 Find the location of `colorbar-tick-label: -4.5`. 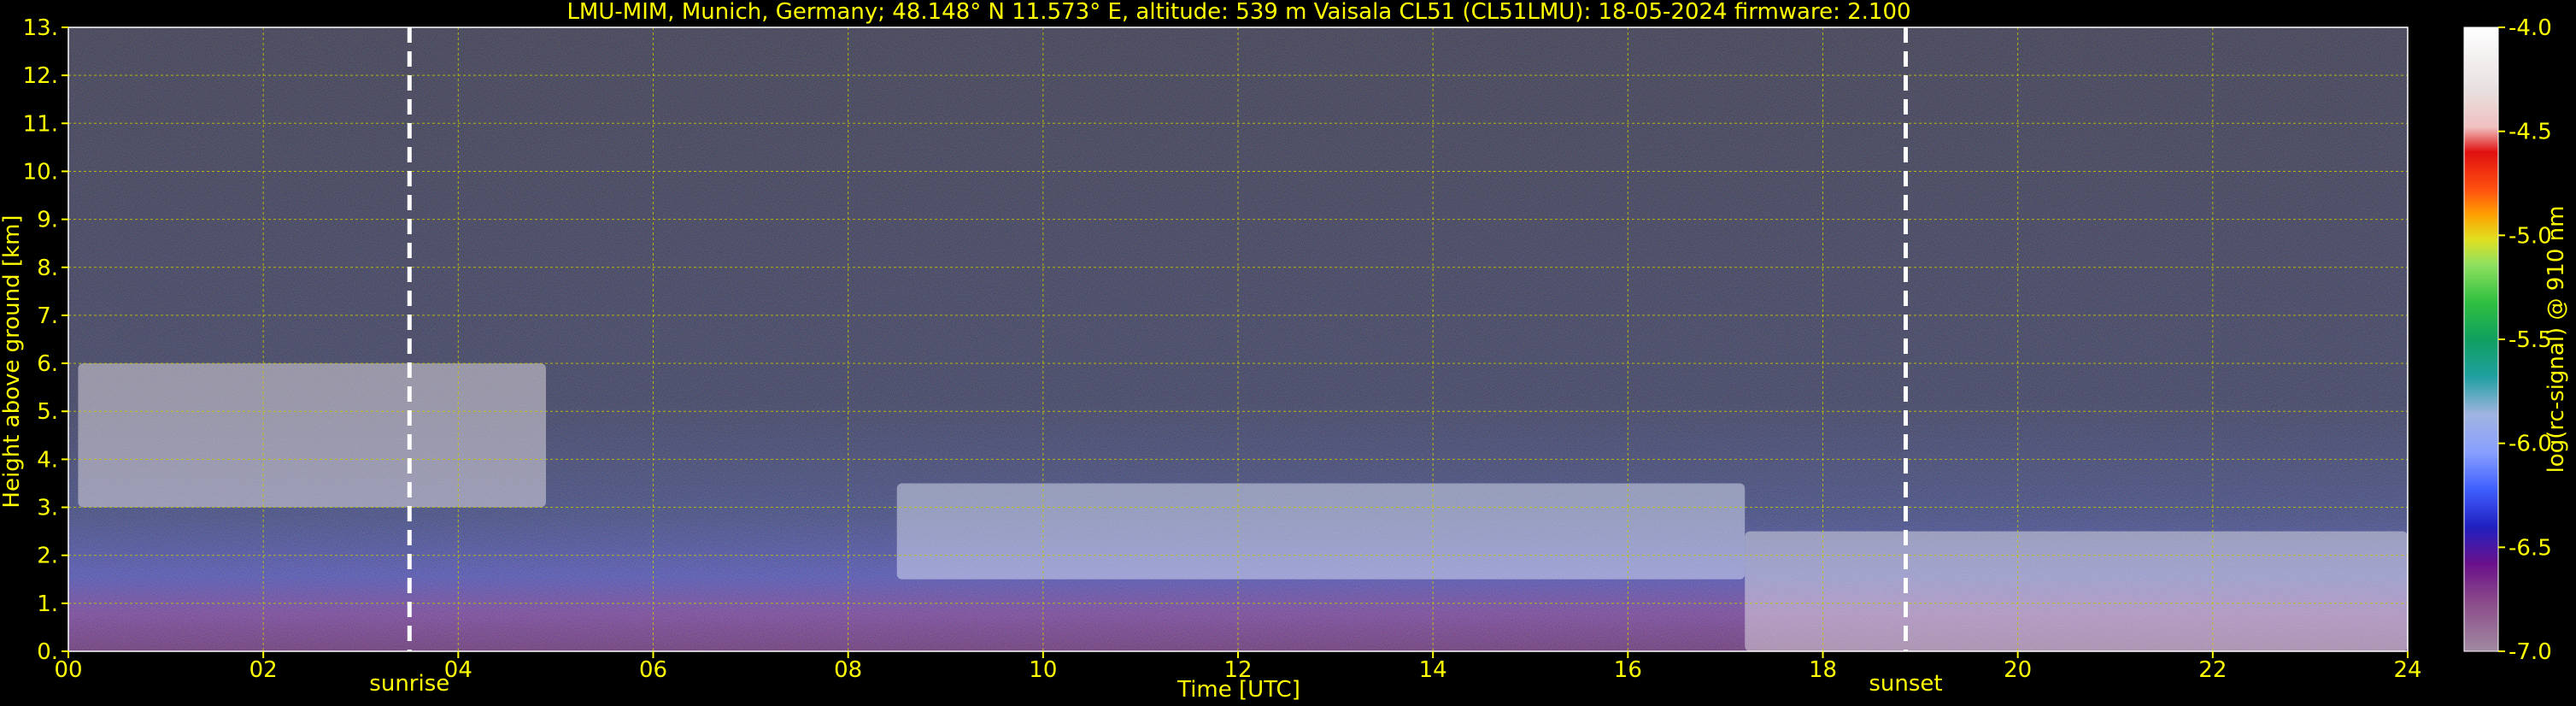

colorbar-tick-label: -4.5 is located at coordinates (2530, 132).